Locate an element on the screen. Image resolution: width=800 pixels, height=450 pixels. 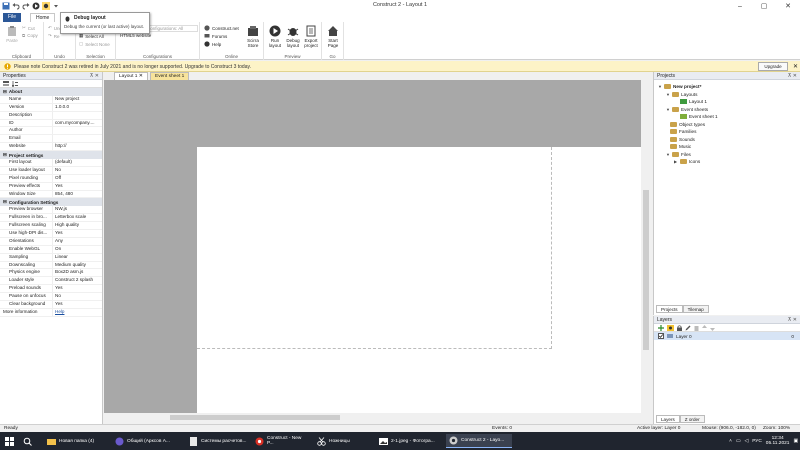
property-value: NW.js is located at coordinates (77, 210).